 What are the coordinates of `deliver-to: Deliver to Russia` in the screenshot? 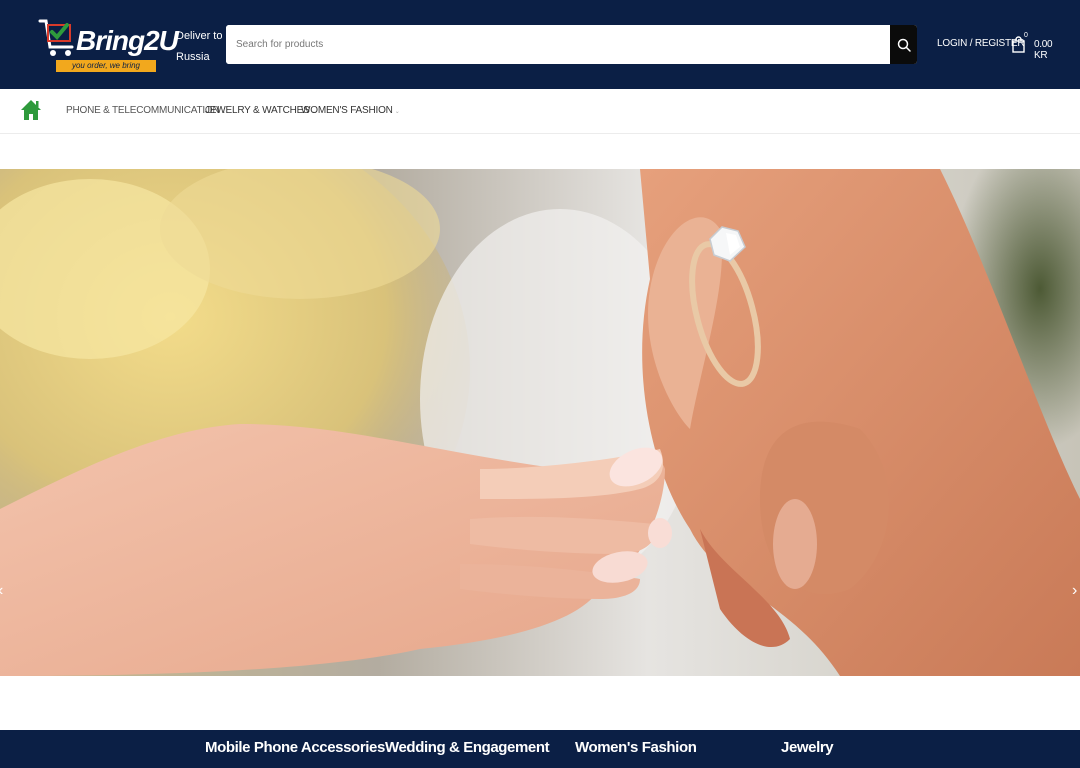 It's located at (199, 47).